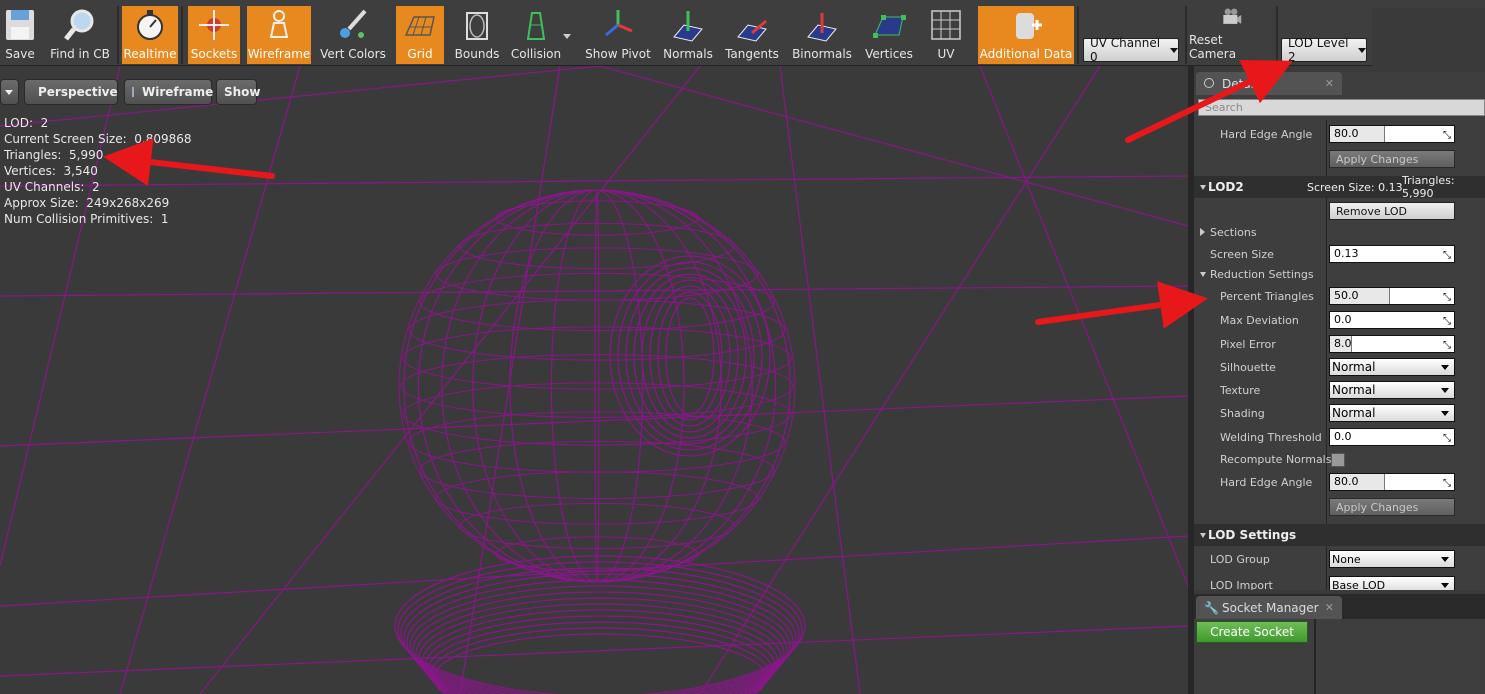 The image size is (1485, 694). What do you see at coordinates (353, 35) in the screenshot?
I see `vert-colors-toggle: Vert Colors` at bounding box center [353, 35].